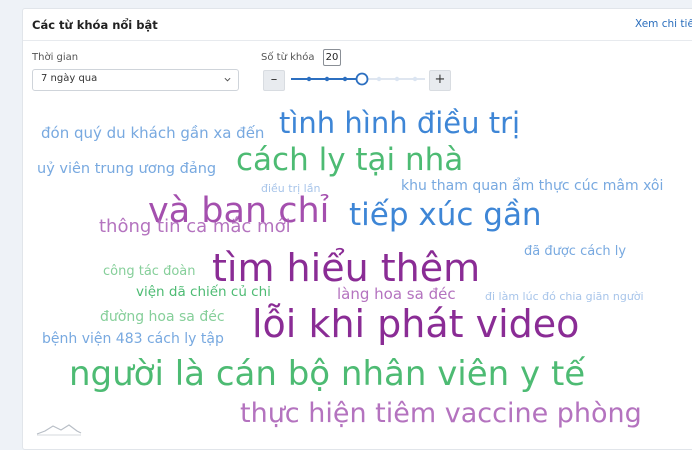  What do you see at coordinates (358, 79) in the screenshot?
I see `keyword-count-slider` at bounding box center [358, 79].